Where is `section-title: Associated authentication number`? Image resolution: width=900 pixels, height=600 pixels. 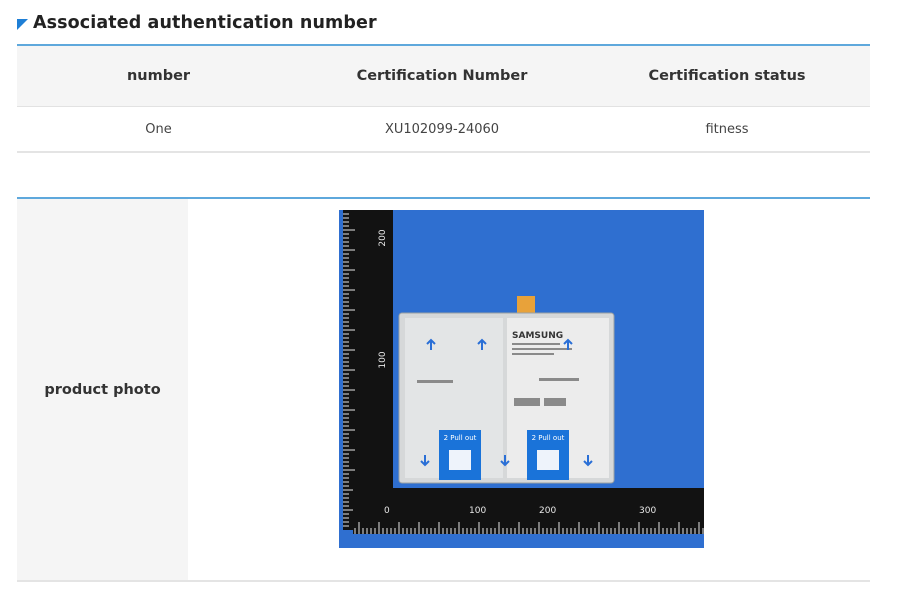
section-title: Associated authentication number is located at coordinates (205, 23).